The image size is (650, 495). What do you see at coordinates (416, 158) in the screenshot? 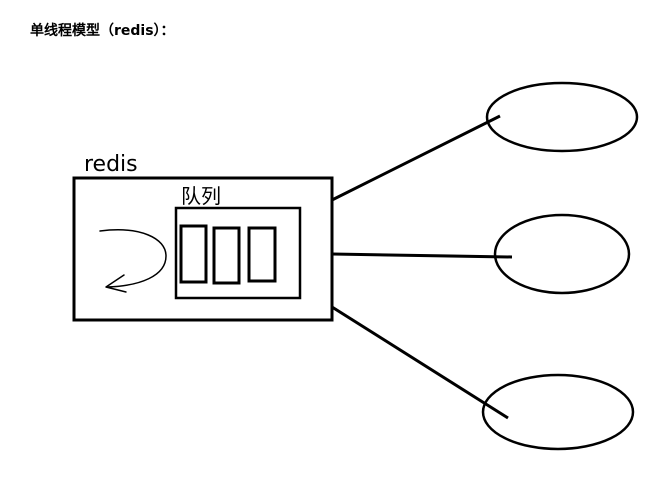
I see `connection-line-top` at bounding box center [416, 158].